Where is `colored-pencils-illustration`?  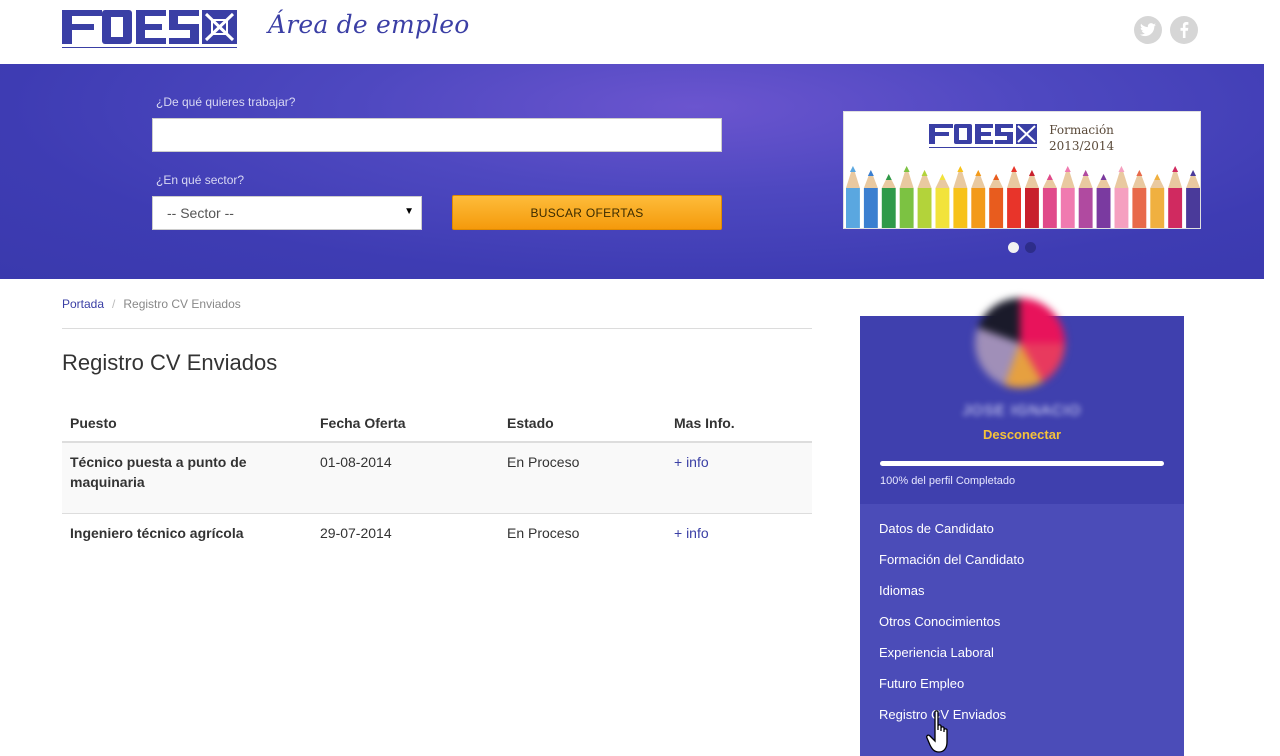 colored-pencils-illustration is located at coordinates (1023, 197).